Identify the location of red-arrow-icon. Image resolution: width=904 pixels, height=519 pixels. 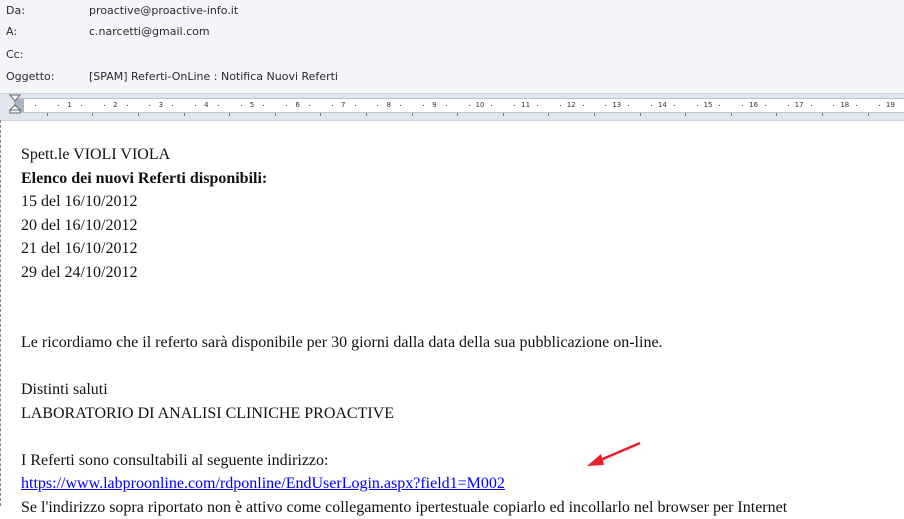
(614, 455).